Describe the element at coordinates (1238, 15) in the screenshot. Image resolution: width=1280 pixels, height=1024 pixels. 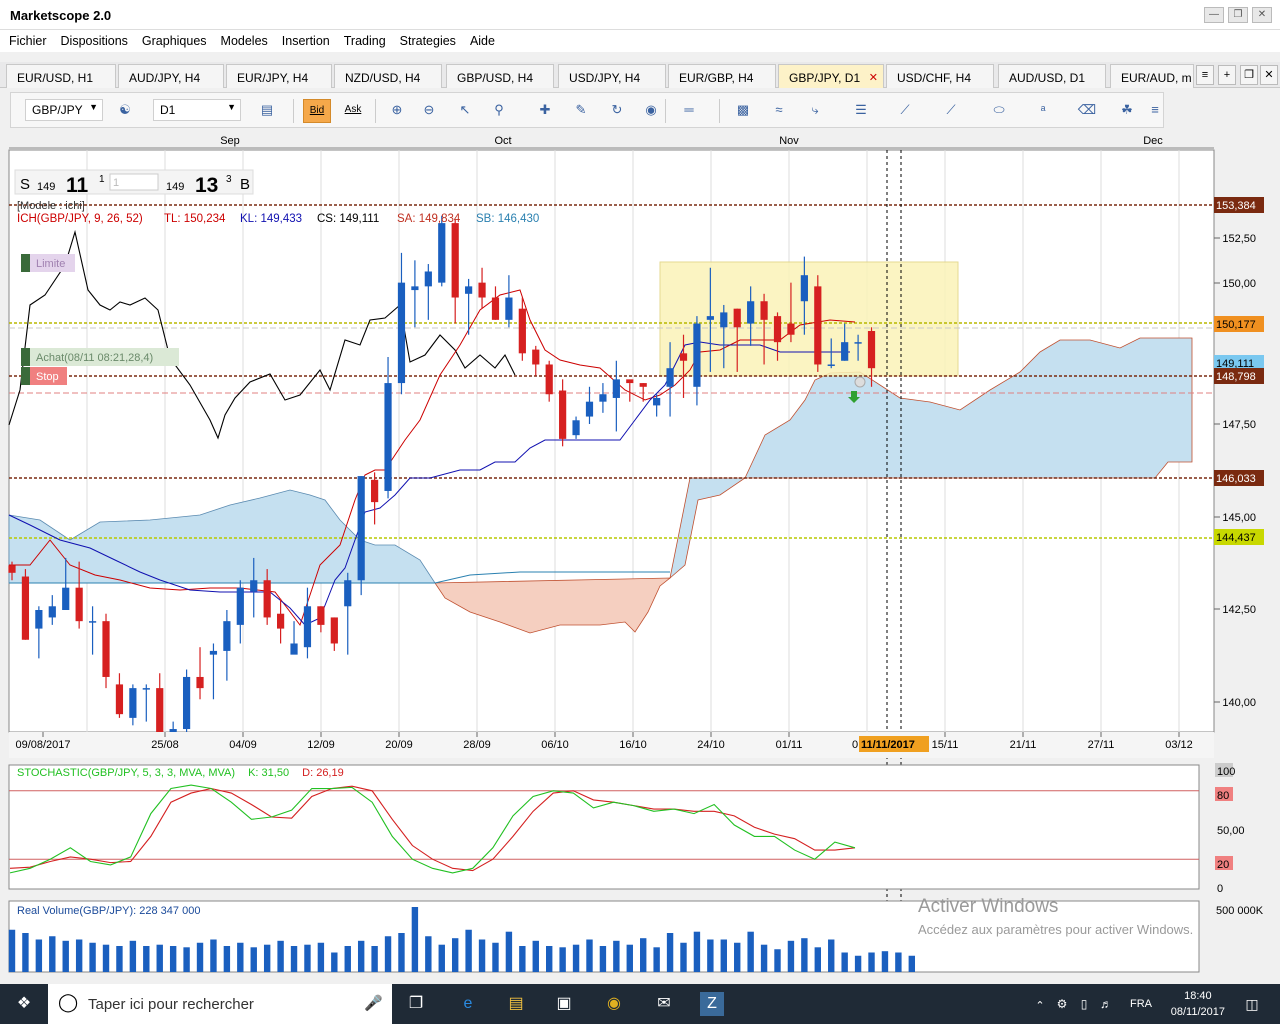
I see `restore-icon: ❐` at that location.